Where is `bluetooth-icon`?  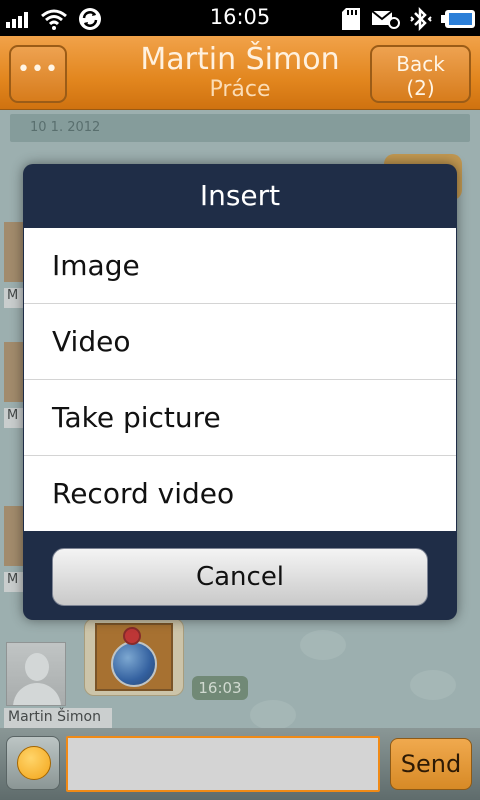
bluetooth-icon is located at coordinates (421, 19).